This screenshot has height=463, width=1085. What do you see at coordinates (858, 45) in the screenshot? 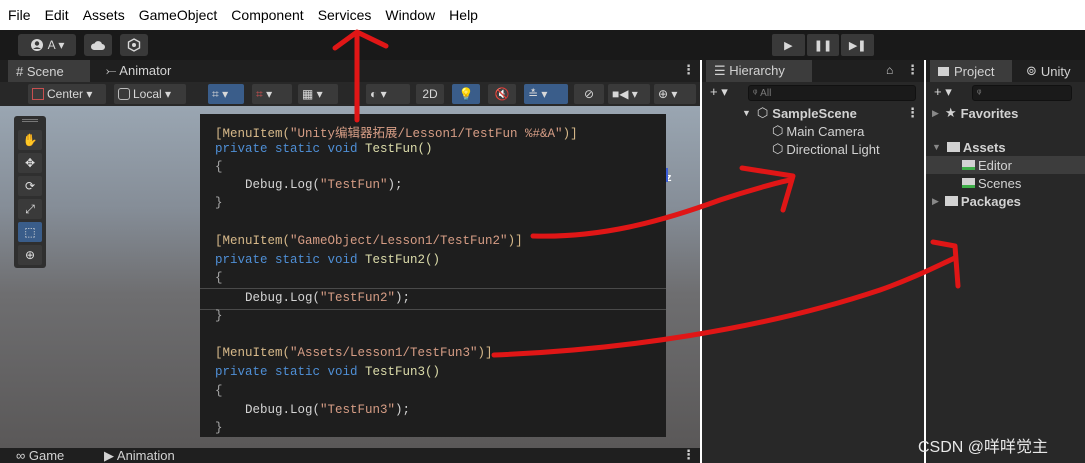
I see `step-button: ▶❚` at bounding box center [858, 45].